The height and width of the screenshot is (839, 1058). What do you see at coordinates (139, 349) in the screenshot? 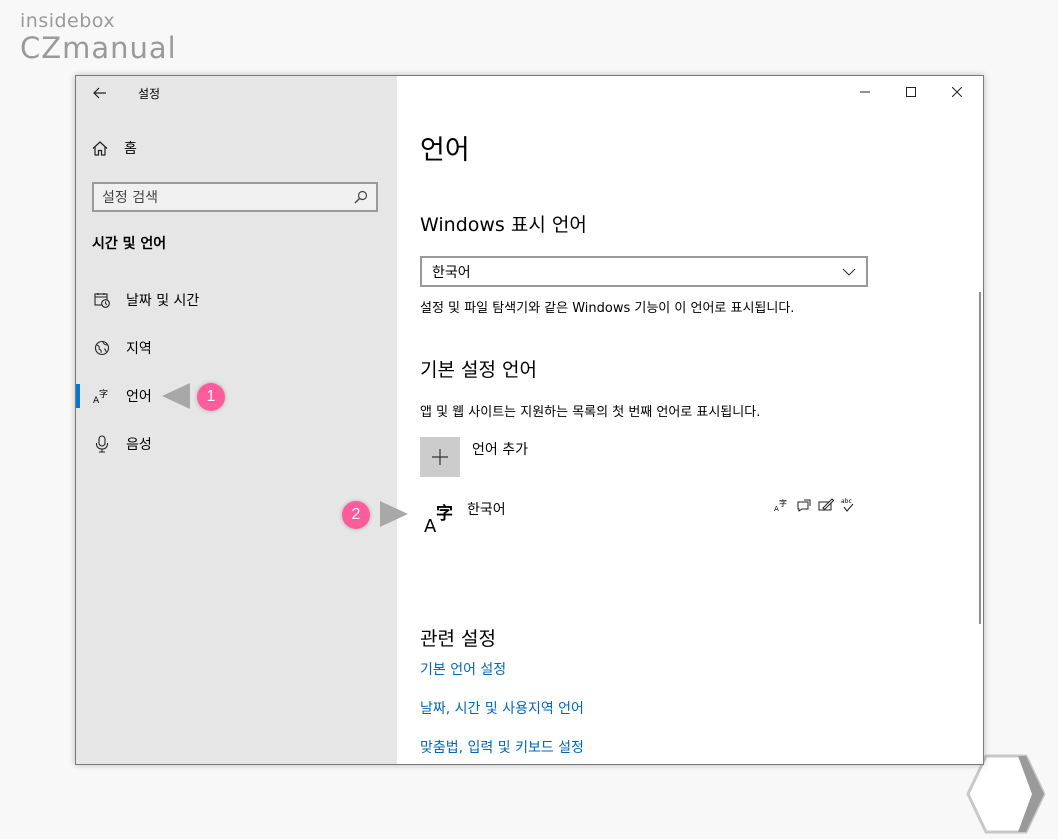
I see `sidebar-item-label: 지역` at bounding box center [139, 349].